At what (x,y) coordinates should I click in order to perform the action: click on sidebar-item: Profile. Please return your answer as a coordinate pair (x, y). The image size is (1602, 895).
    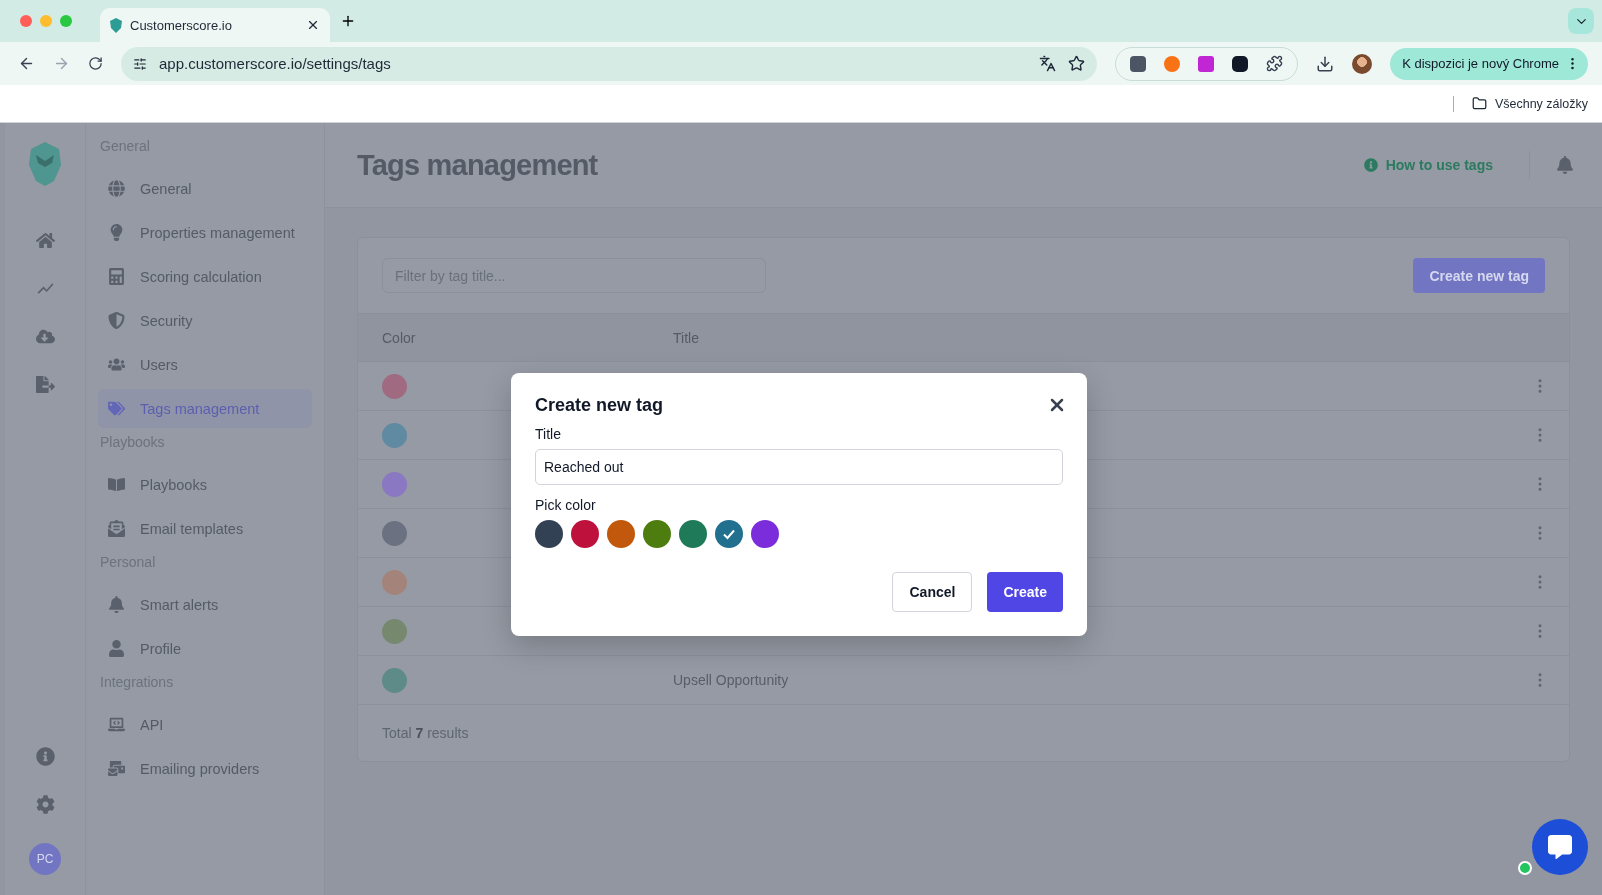
    Looking at the image, I should click on (205, 648).